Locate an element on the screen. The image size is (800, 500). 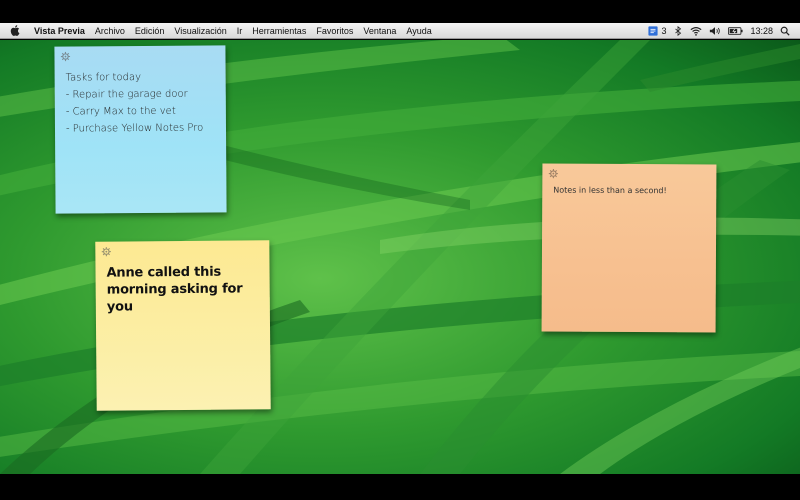
status-menus: 3 13:28 is located at coordinates (724, 30).